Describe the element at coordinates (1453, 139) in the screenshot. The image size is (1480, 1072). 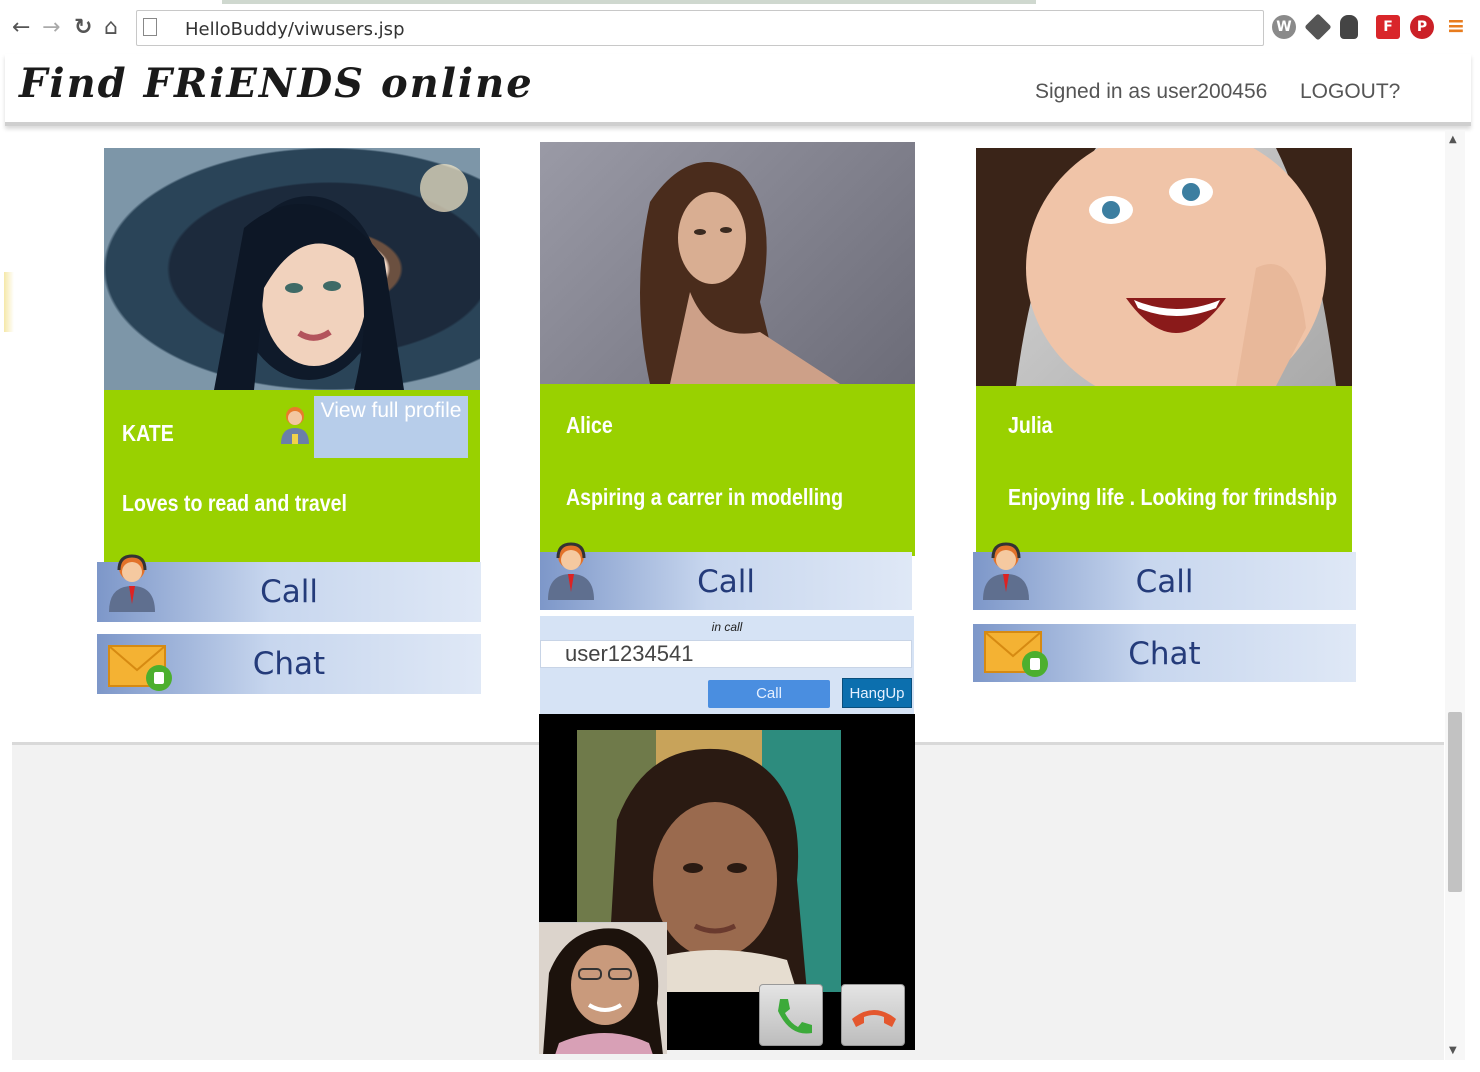
I see `scroll-up-icon: ▲` at that location.